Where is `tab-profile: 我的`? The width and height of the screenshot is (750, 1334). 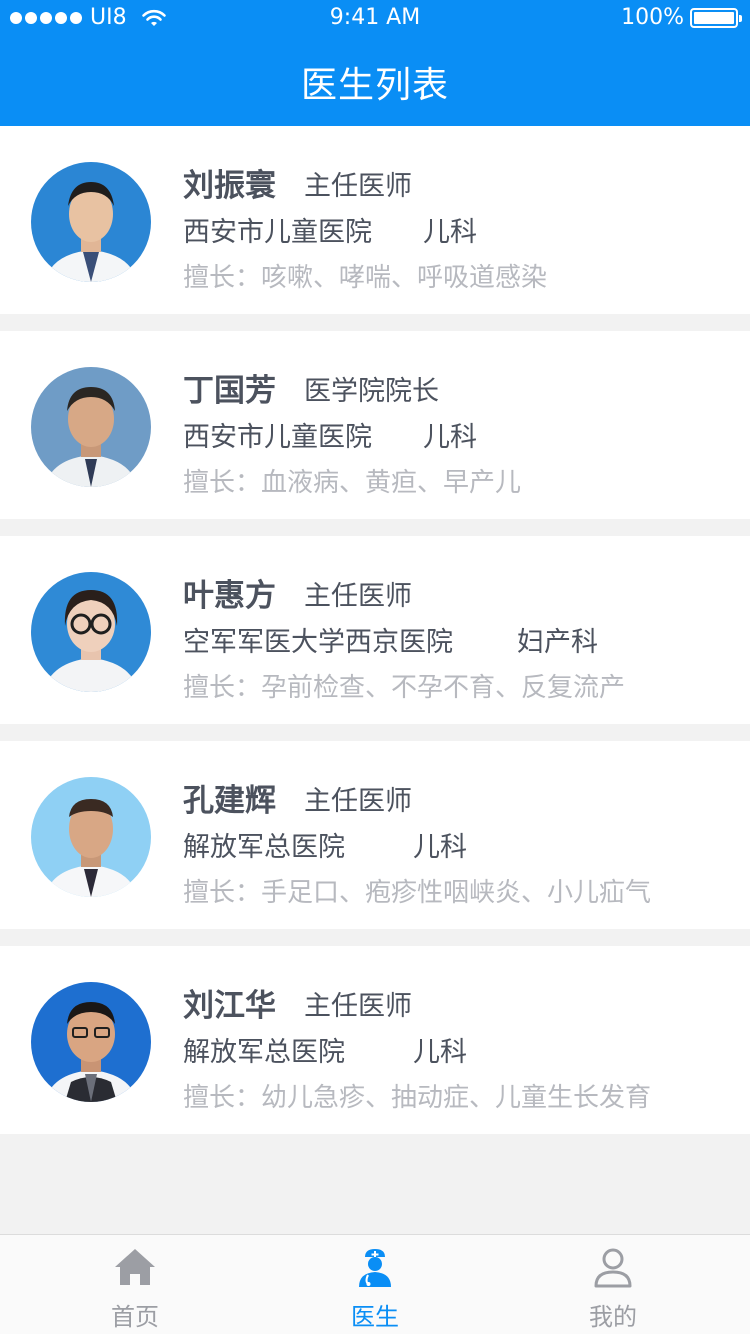 tab-profile: 我的 is located at coordinates (613, 1284).